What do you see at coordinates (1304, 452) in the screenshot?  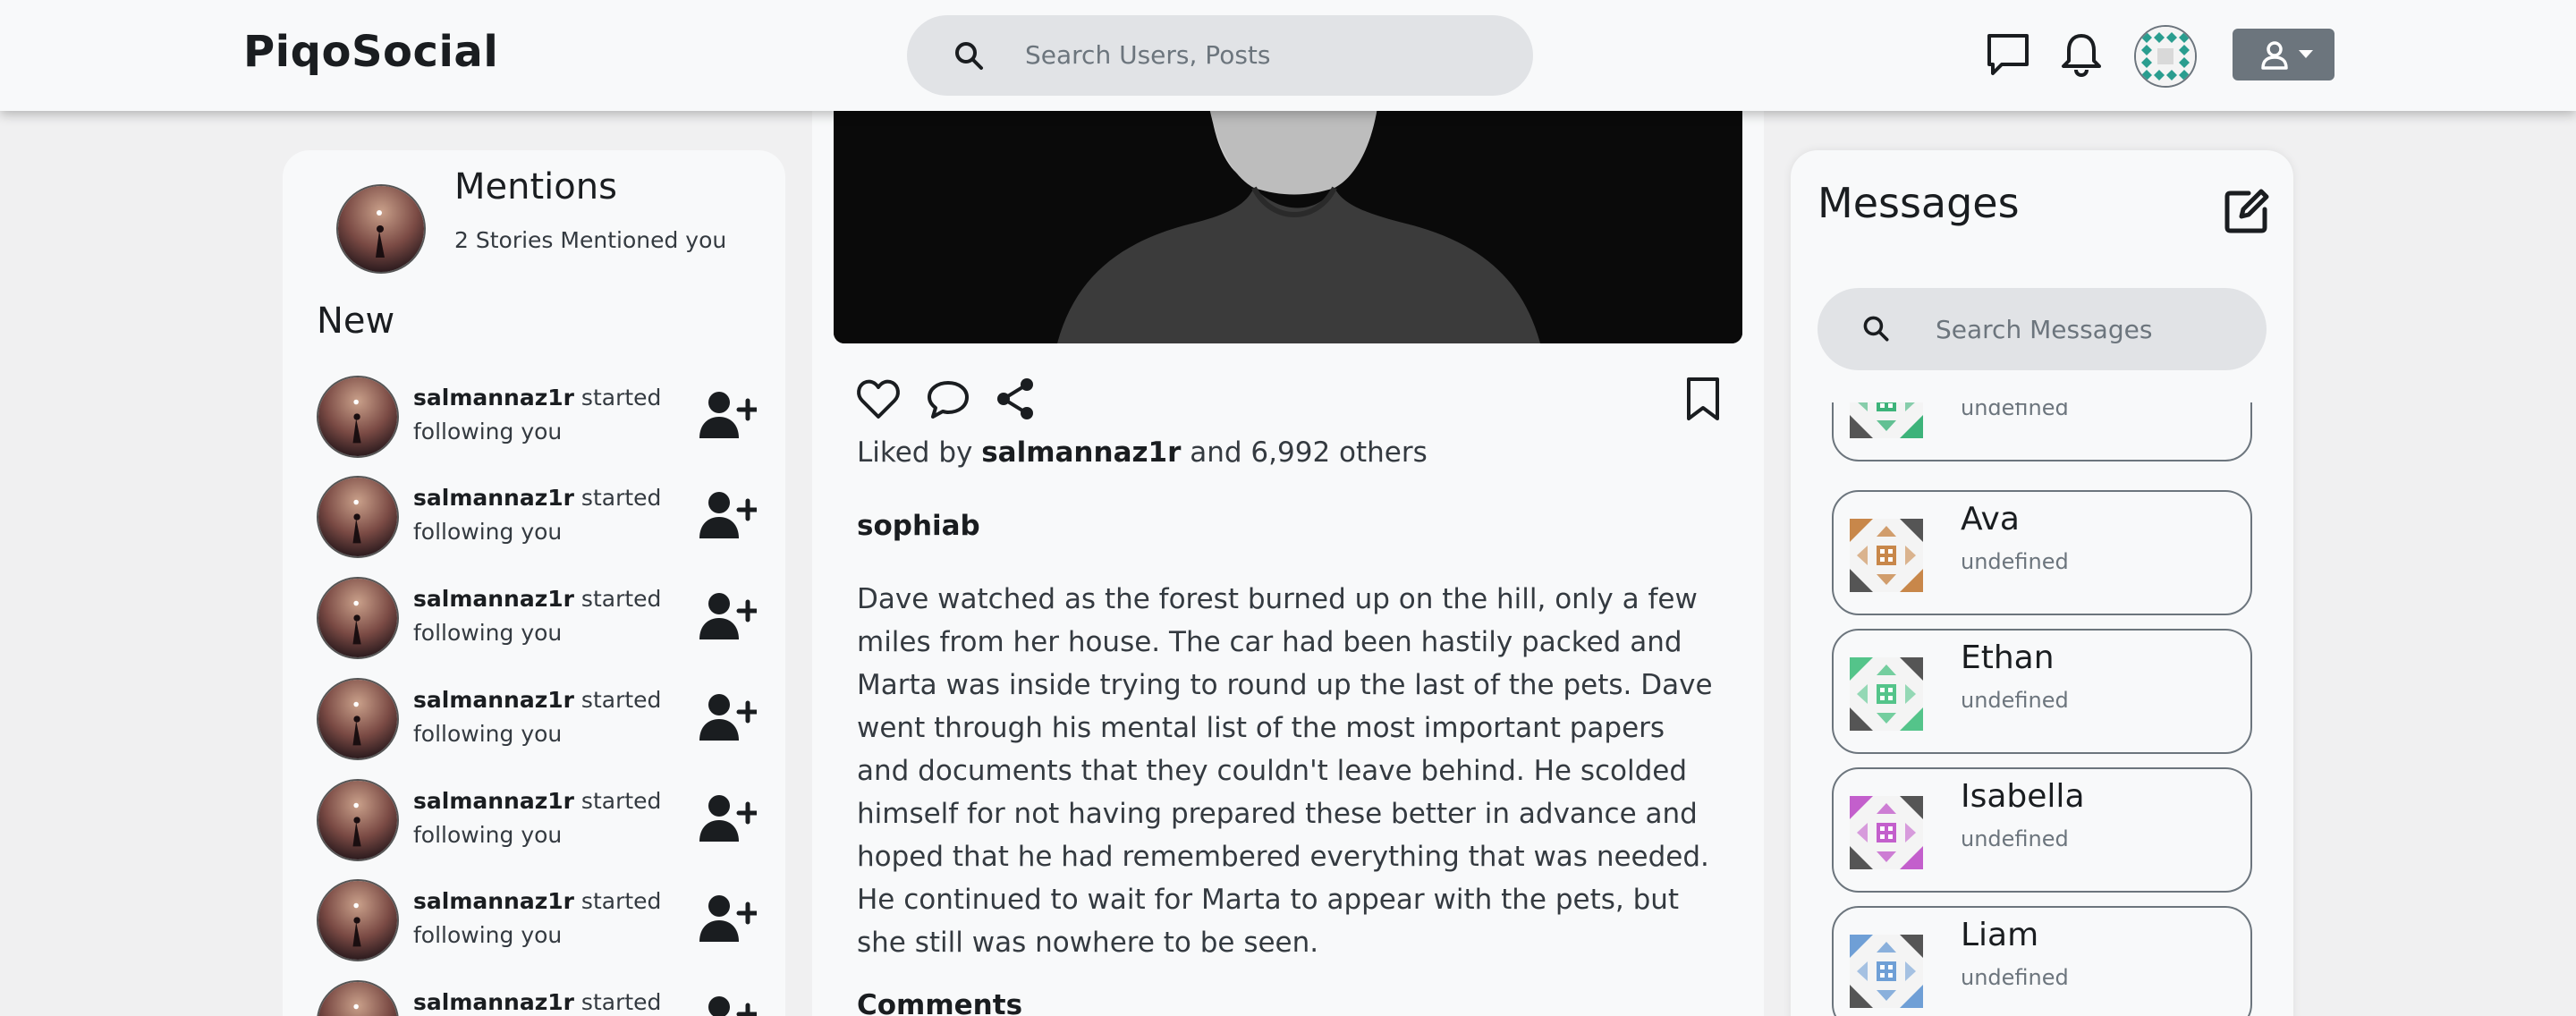 I see `liked-suffix: and 6,992 others` at bounding box center [1304, 452].